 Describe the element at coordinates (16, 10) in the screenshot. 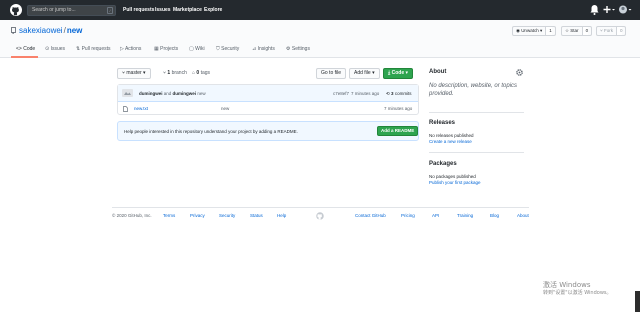

I see `github-logo-icon` at that location.